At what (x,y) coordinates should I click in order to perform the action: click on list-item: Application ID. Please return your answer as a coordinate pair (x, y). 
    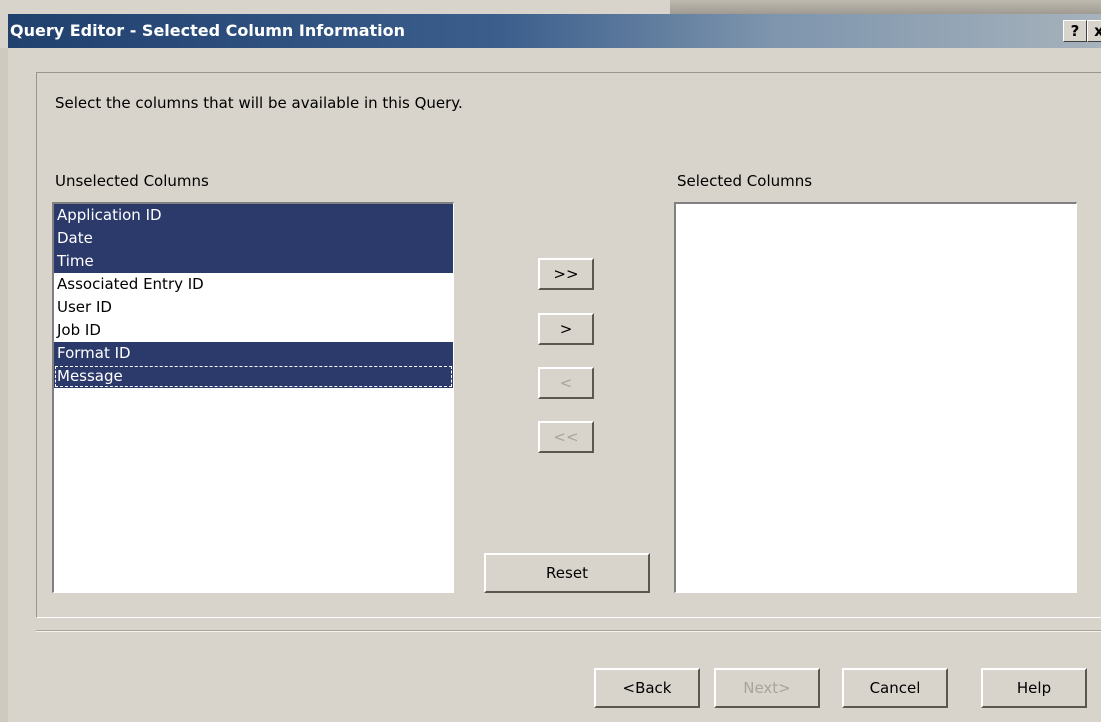
    Looking at the image, I should click on (253, 215).